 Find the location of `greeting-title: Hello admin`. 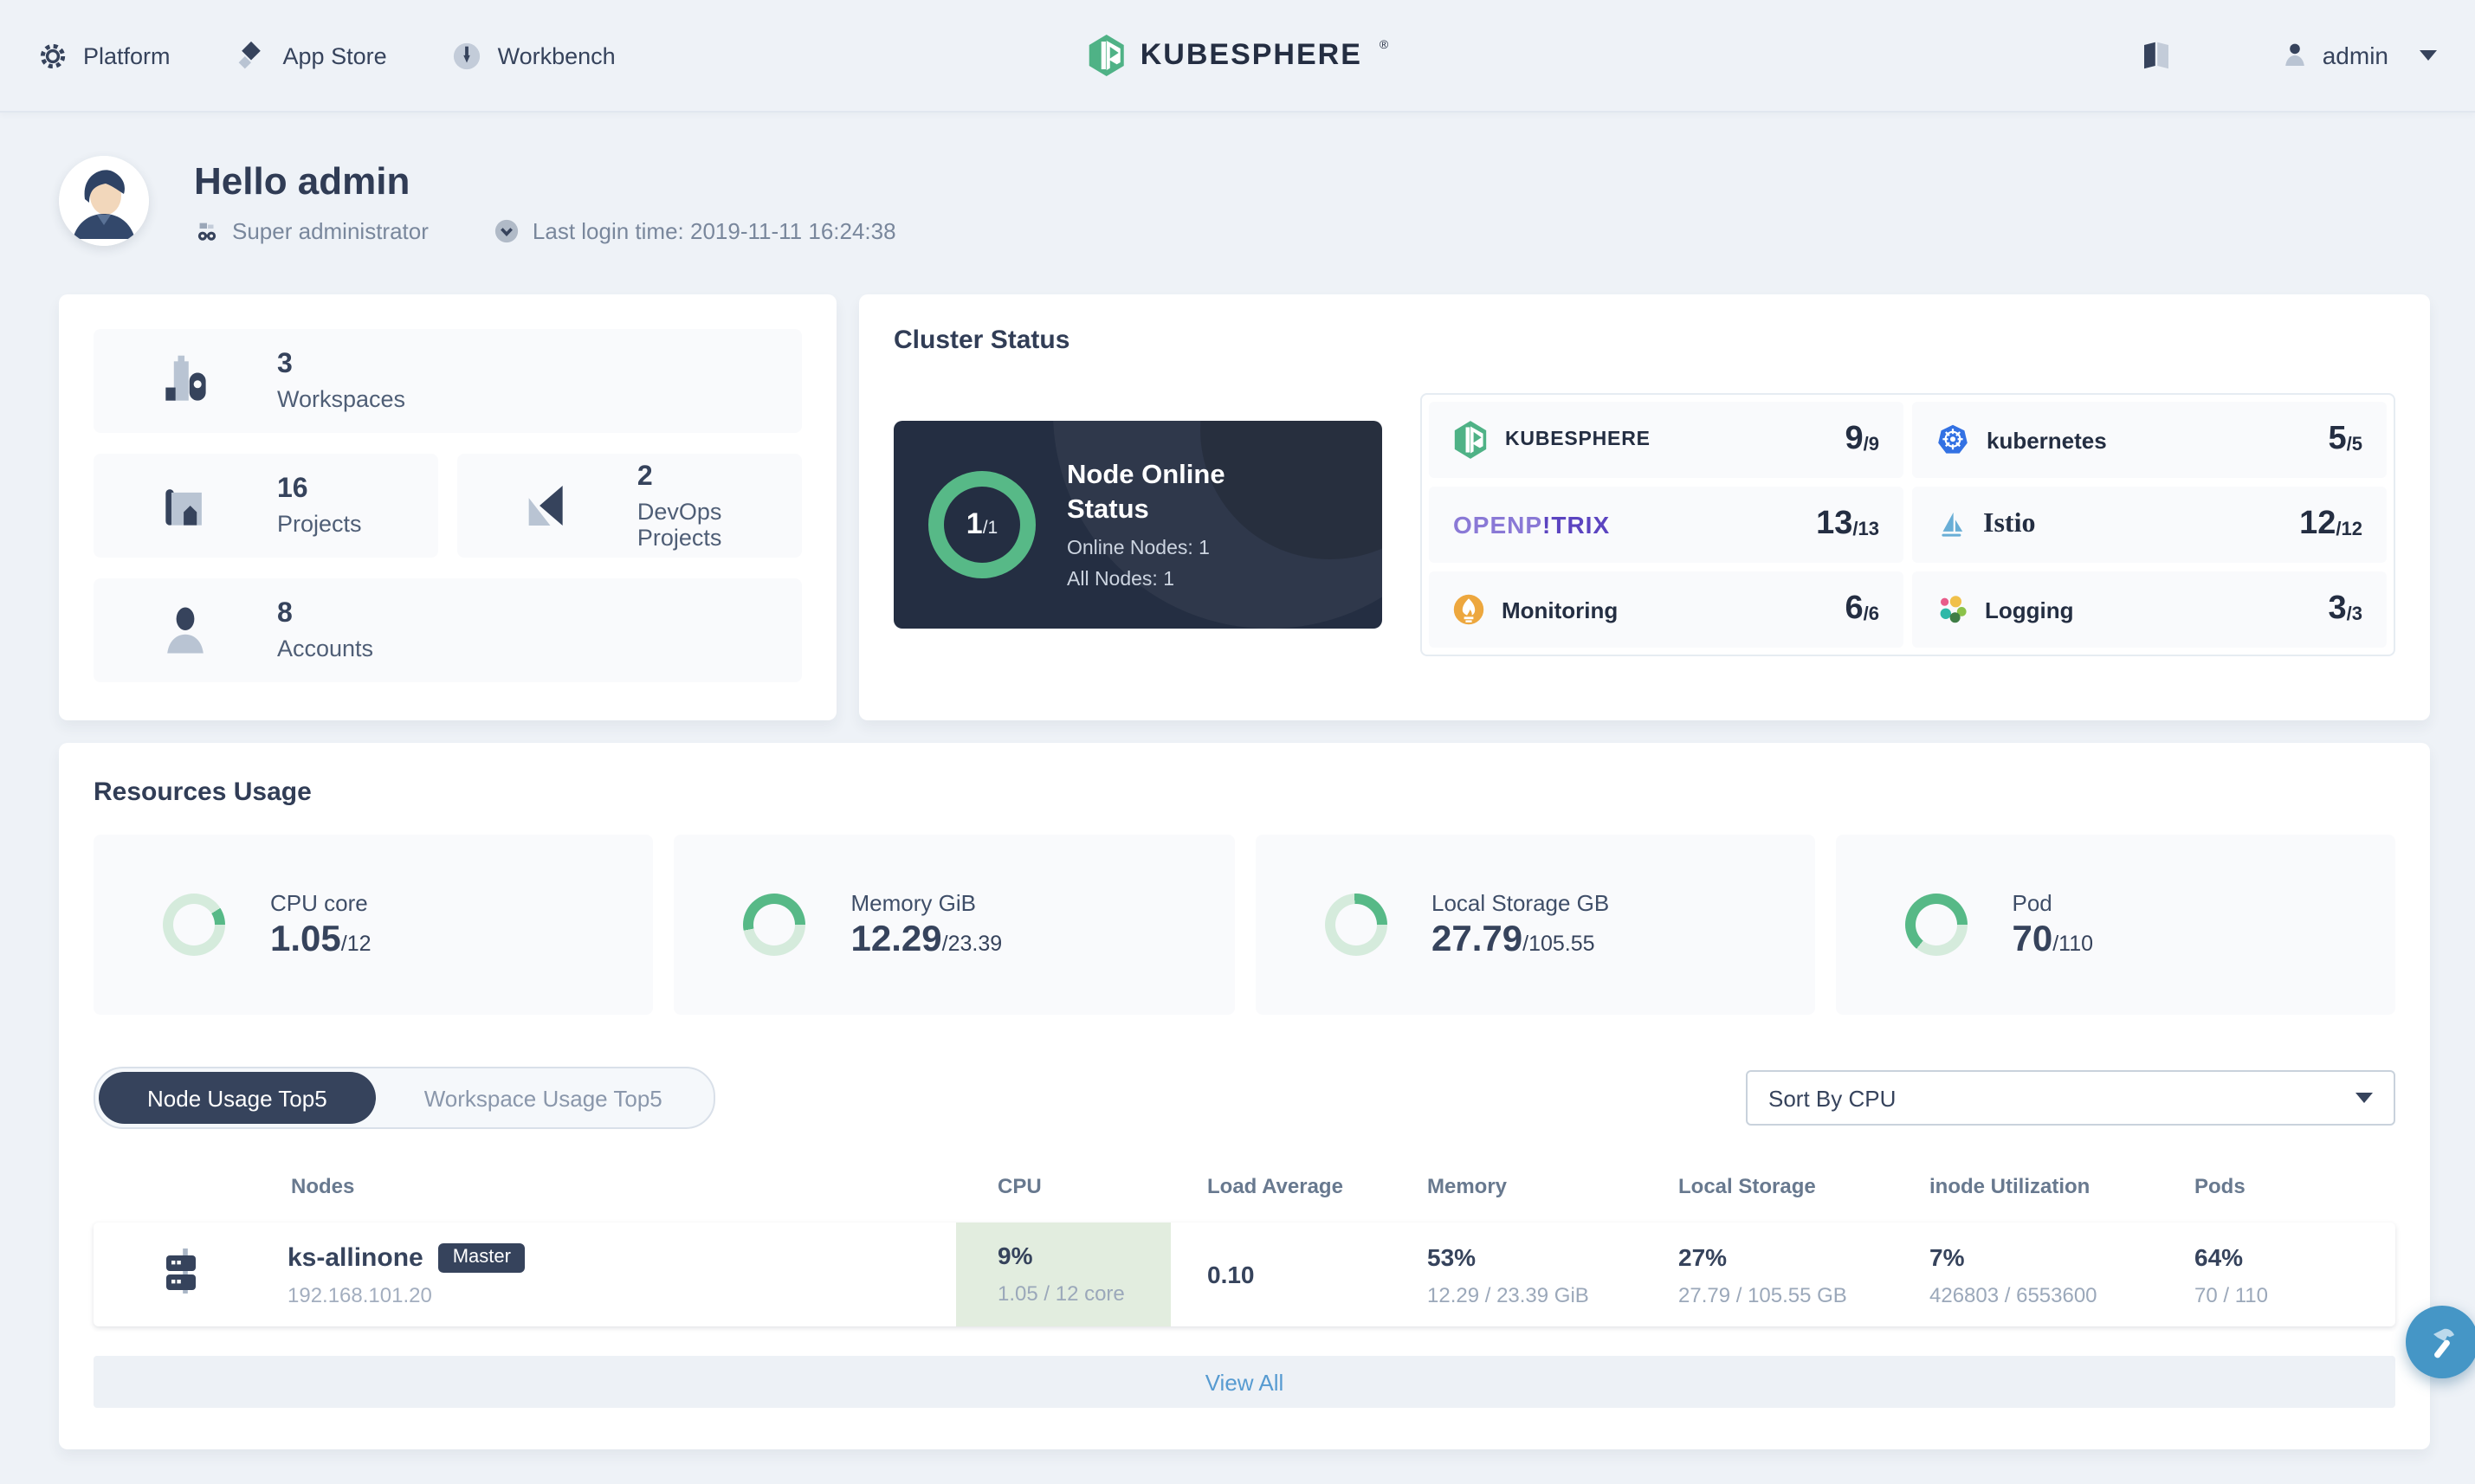

greeting-title: Hello admin is located at coordinates (302, 180).